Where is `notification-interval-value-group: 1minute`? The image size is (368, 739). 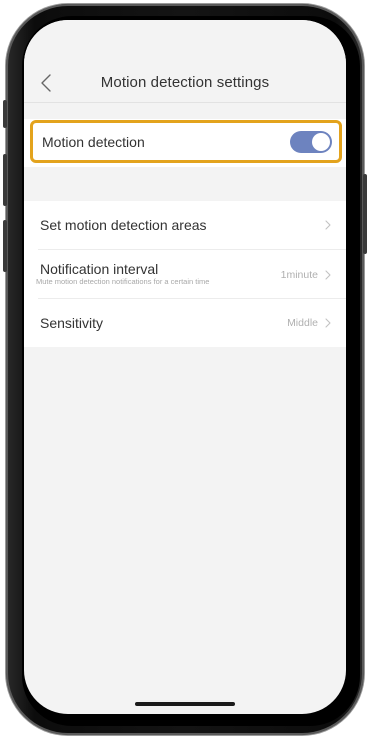 notification-interval-value-group: 1minute is located at coordinates (306, 275).